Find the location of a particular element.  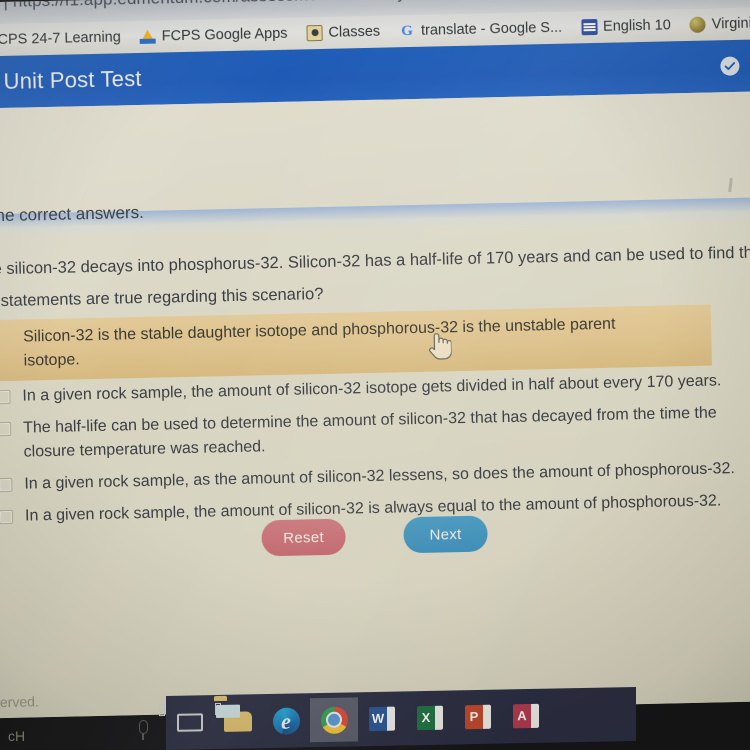

taskbar-microsoft-word: W is located at coordinates (382, 718).